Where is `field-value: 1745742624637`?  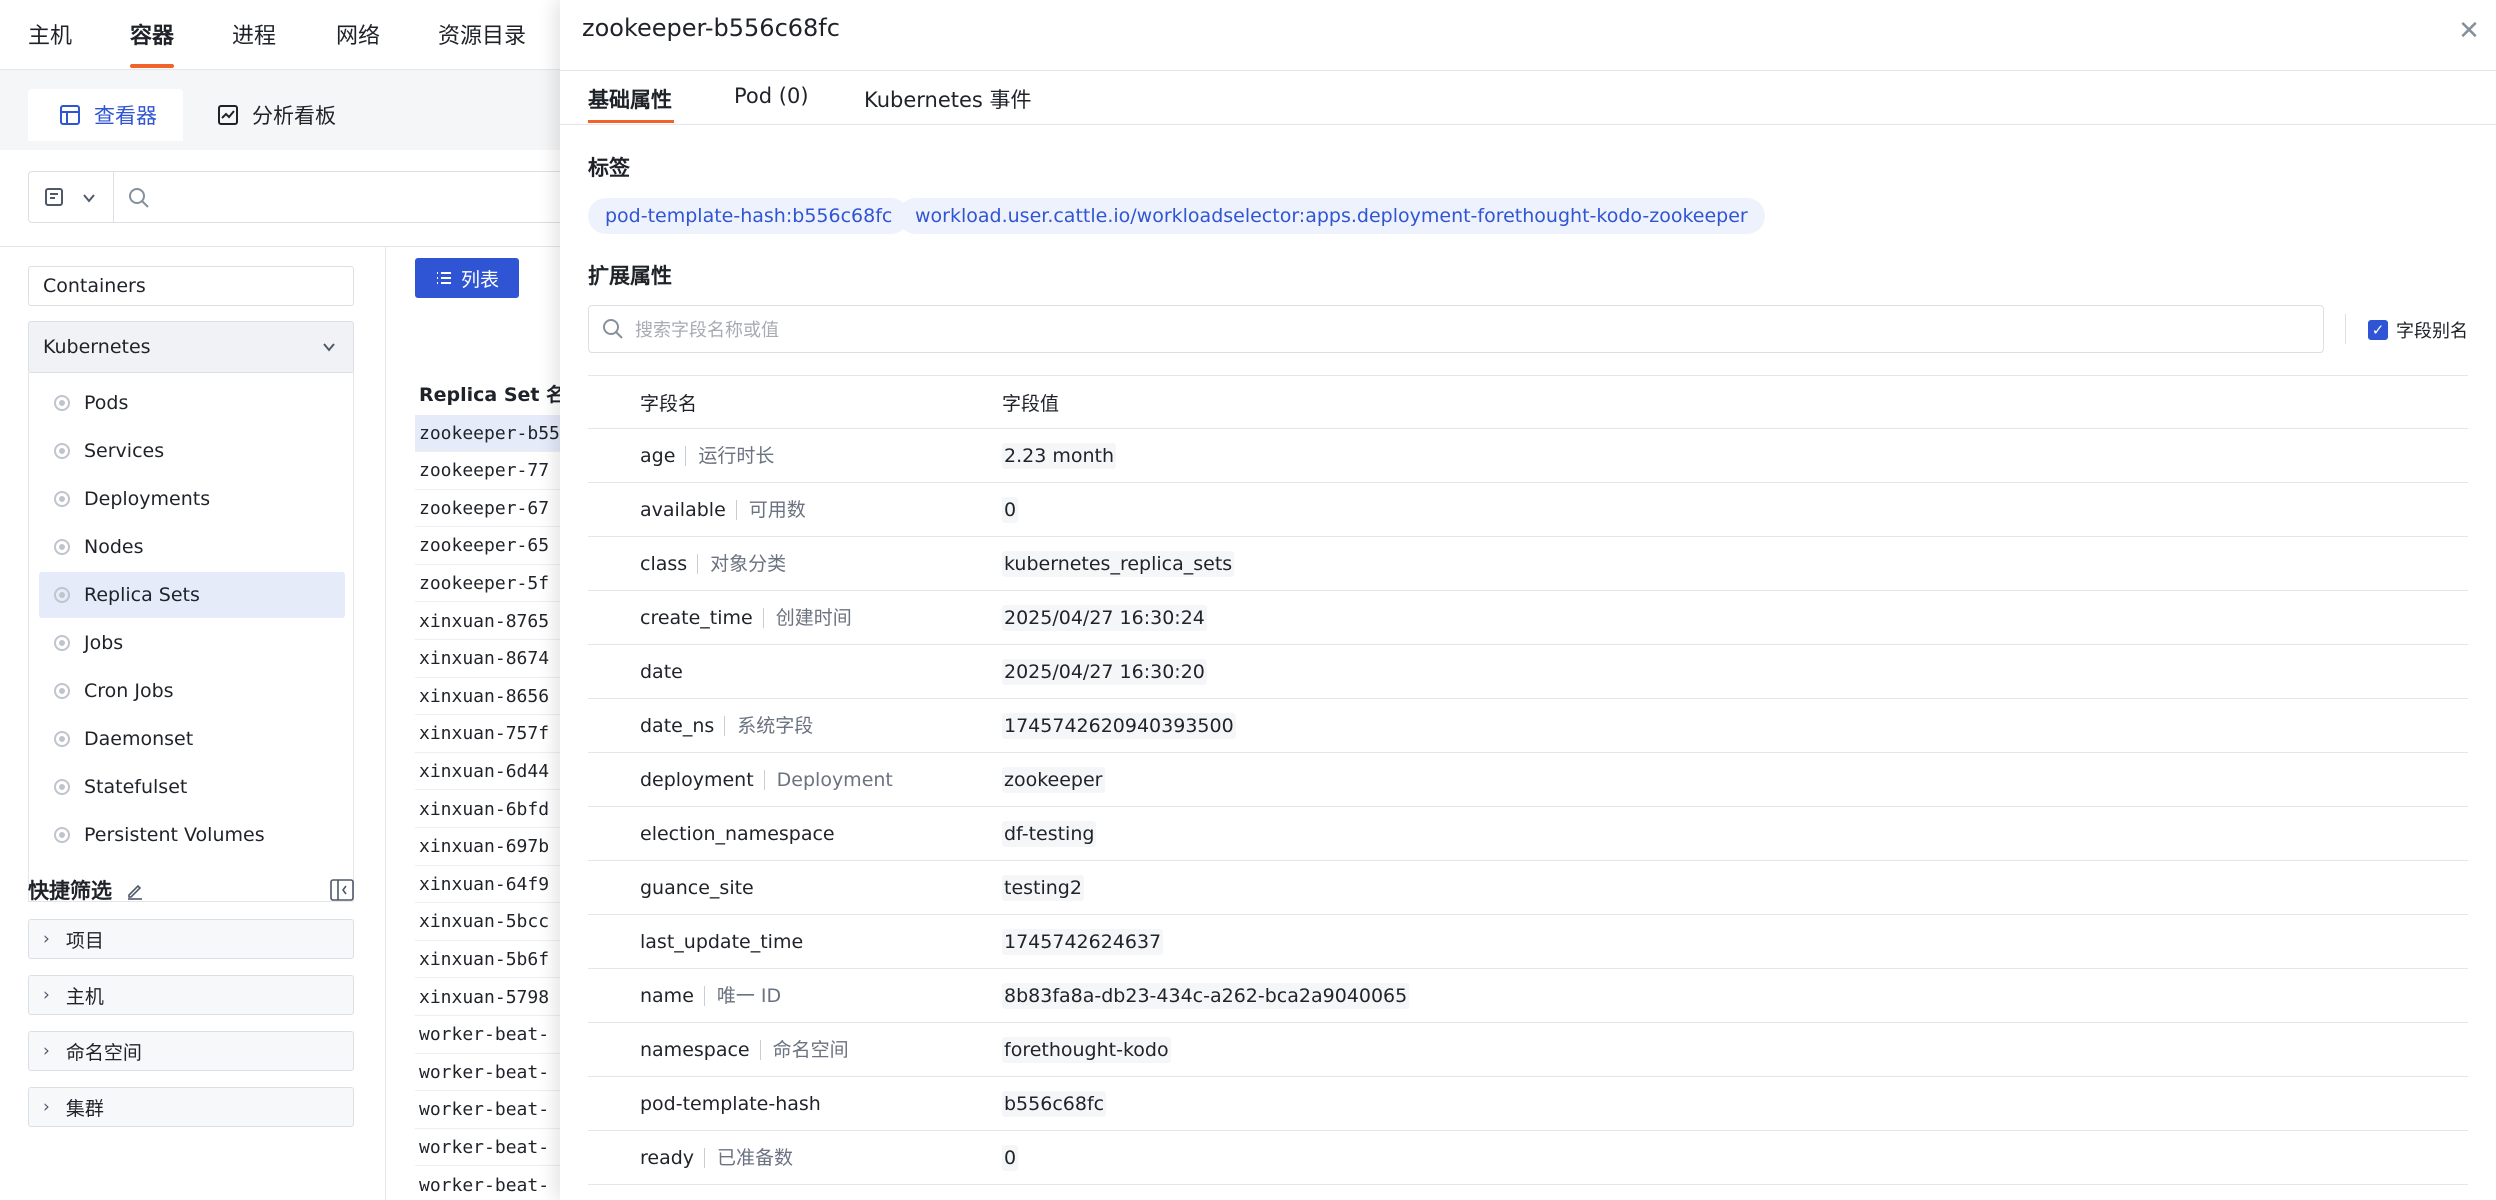 field-value: 1745742624637 is located at coordinates (1083, 941).